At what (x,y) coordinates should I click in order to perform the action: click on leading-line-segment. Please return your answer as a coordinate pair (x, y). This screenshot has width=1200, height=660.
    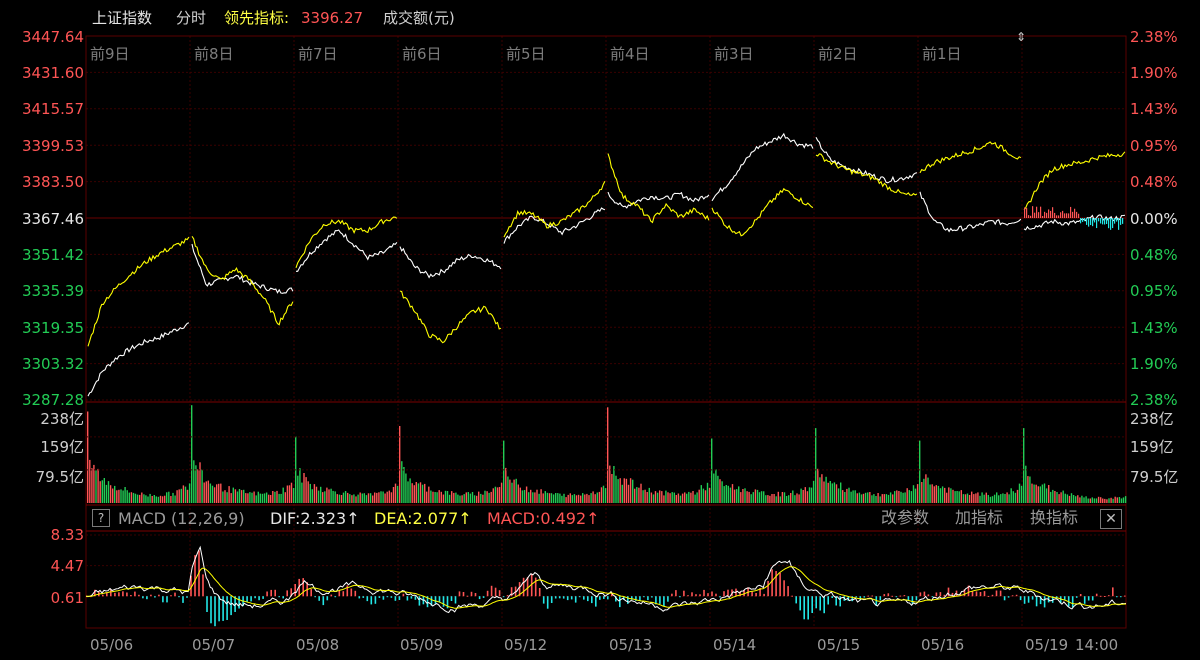
    Looking at the image, I should click on (450, 317).